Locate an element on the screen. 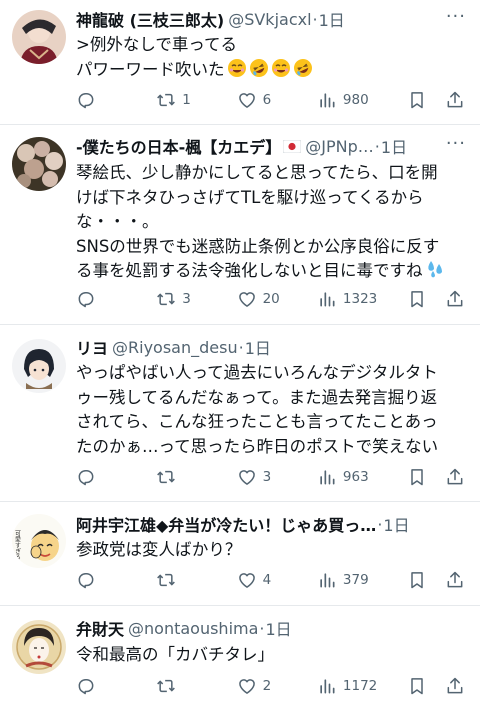  tweet-actions: 3 20 1323 is located at coordinates (271, 299).